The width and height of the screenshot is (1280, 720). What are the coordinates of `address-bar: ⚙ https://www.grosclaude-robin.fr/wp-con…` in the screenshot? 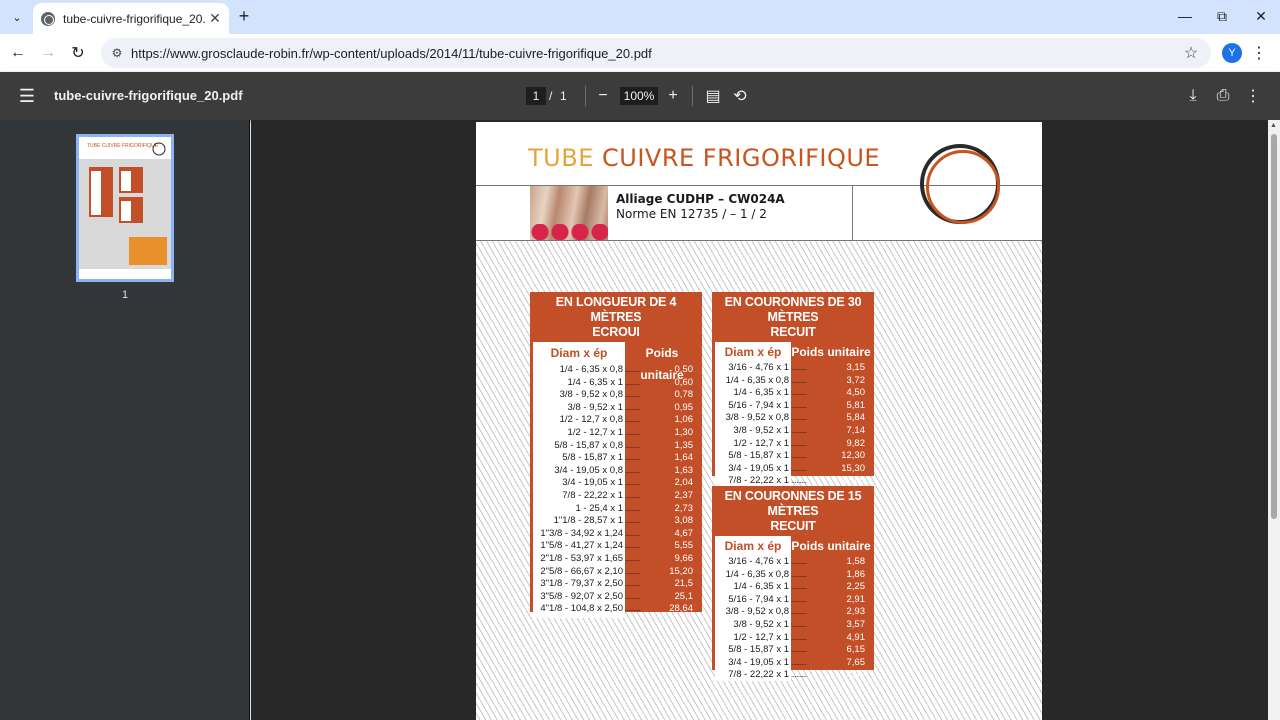 It's located at (656, 53).